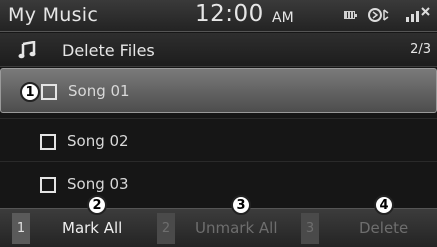  I want to click on app-title: My Music, so click(53, 15).